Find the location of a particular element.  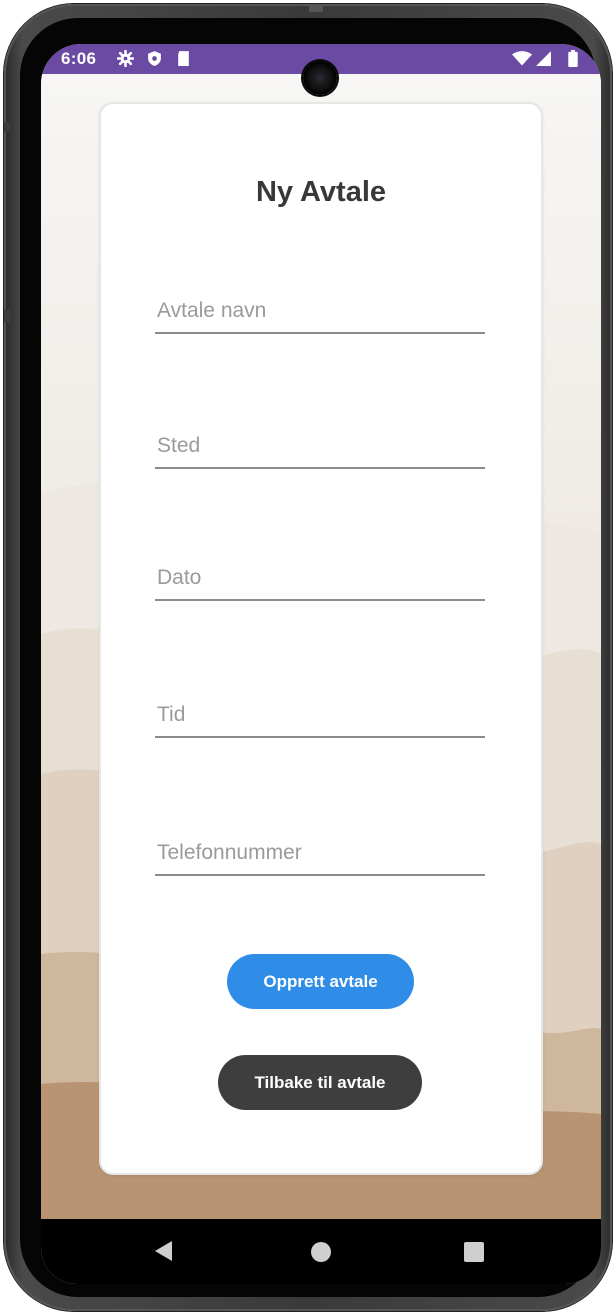

recents-icon is located at coordinates (474, 1252).